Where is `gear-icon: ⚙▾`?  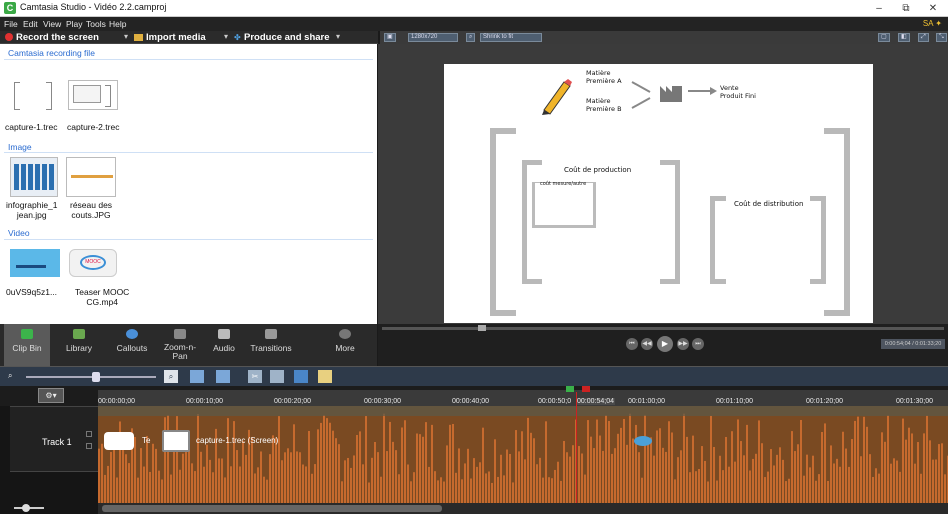 gear-icon: ⚙▾ is located at coordinates (51, 395).